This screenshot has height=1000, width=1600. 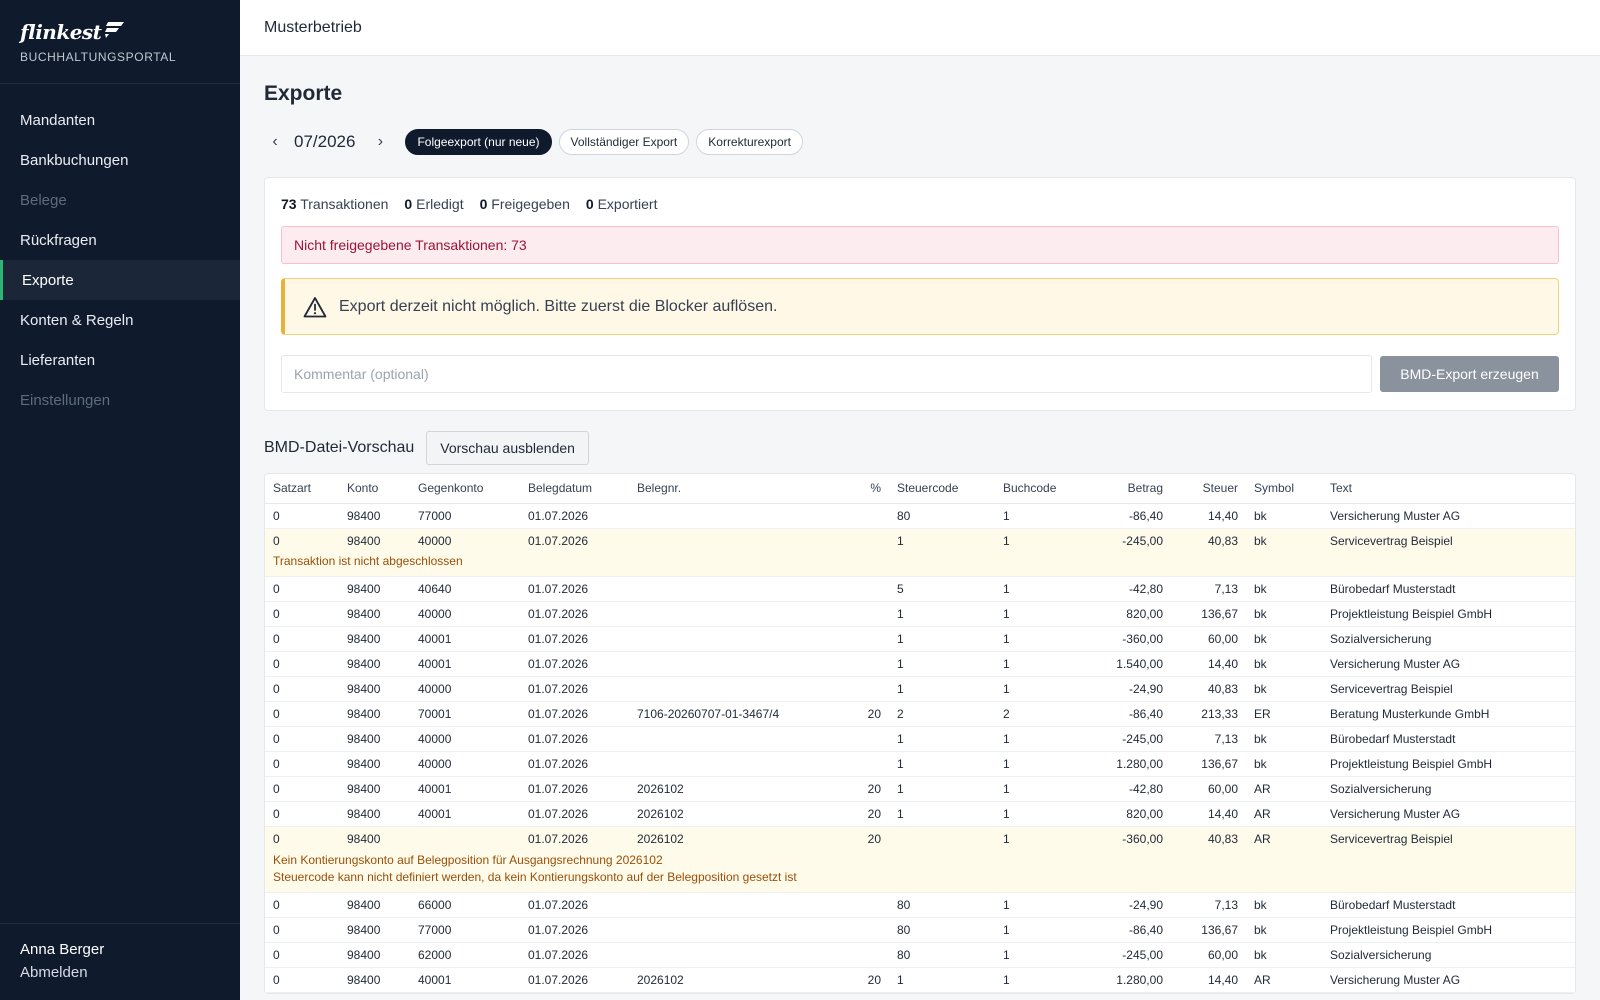 I want to click on col-prozent: %, so click(x=859, y=489).